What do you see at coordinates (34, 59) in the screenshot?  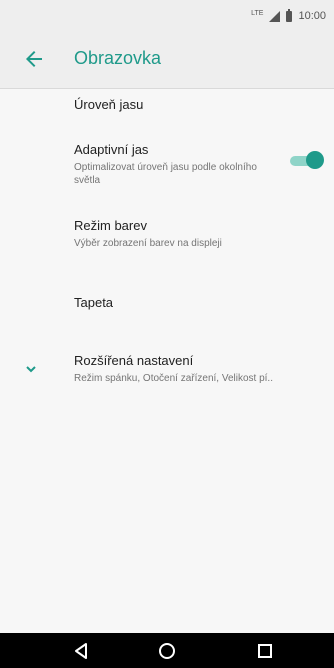 I see `back-arrow-icon` at bounding box center [34, 59].